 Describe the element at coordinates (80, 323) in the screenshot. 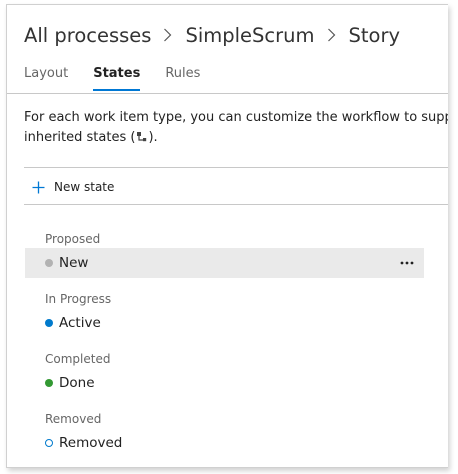

I see `state-name: Active` at that location.